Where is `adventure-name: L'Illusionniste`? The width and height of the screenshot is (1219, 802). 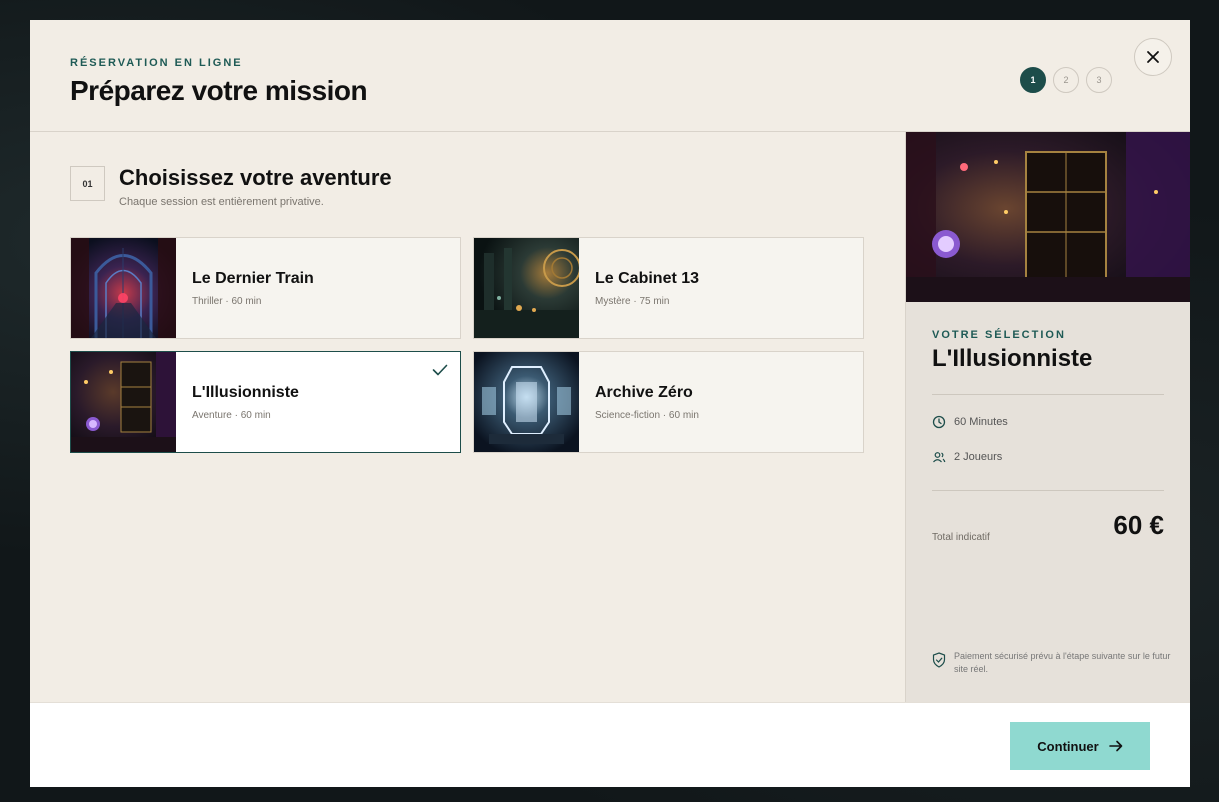 adventure-name: L'Illusionniste is located at coordinates (245, 392).